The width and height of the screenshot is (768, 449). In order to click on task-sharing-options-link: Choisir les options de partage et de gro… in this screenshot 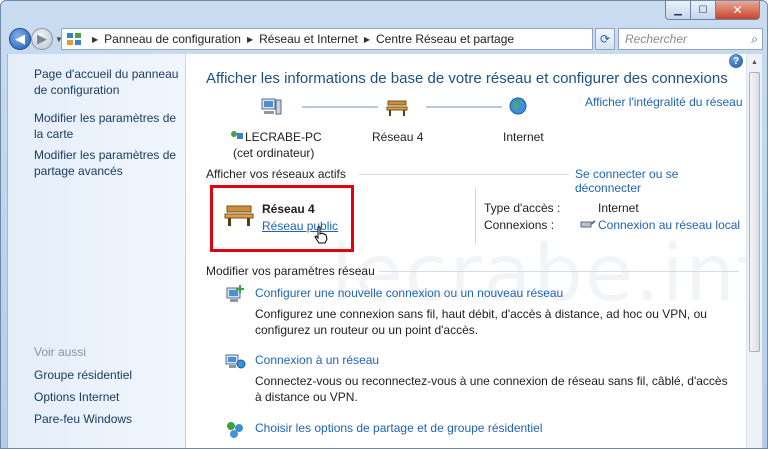, I will do `click(399, 428)`.